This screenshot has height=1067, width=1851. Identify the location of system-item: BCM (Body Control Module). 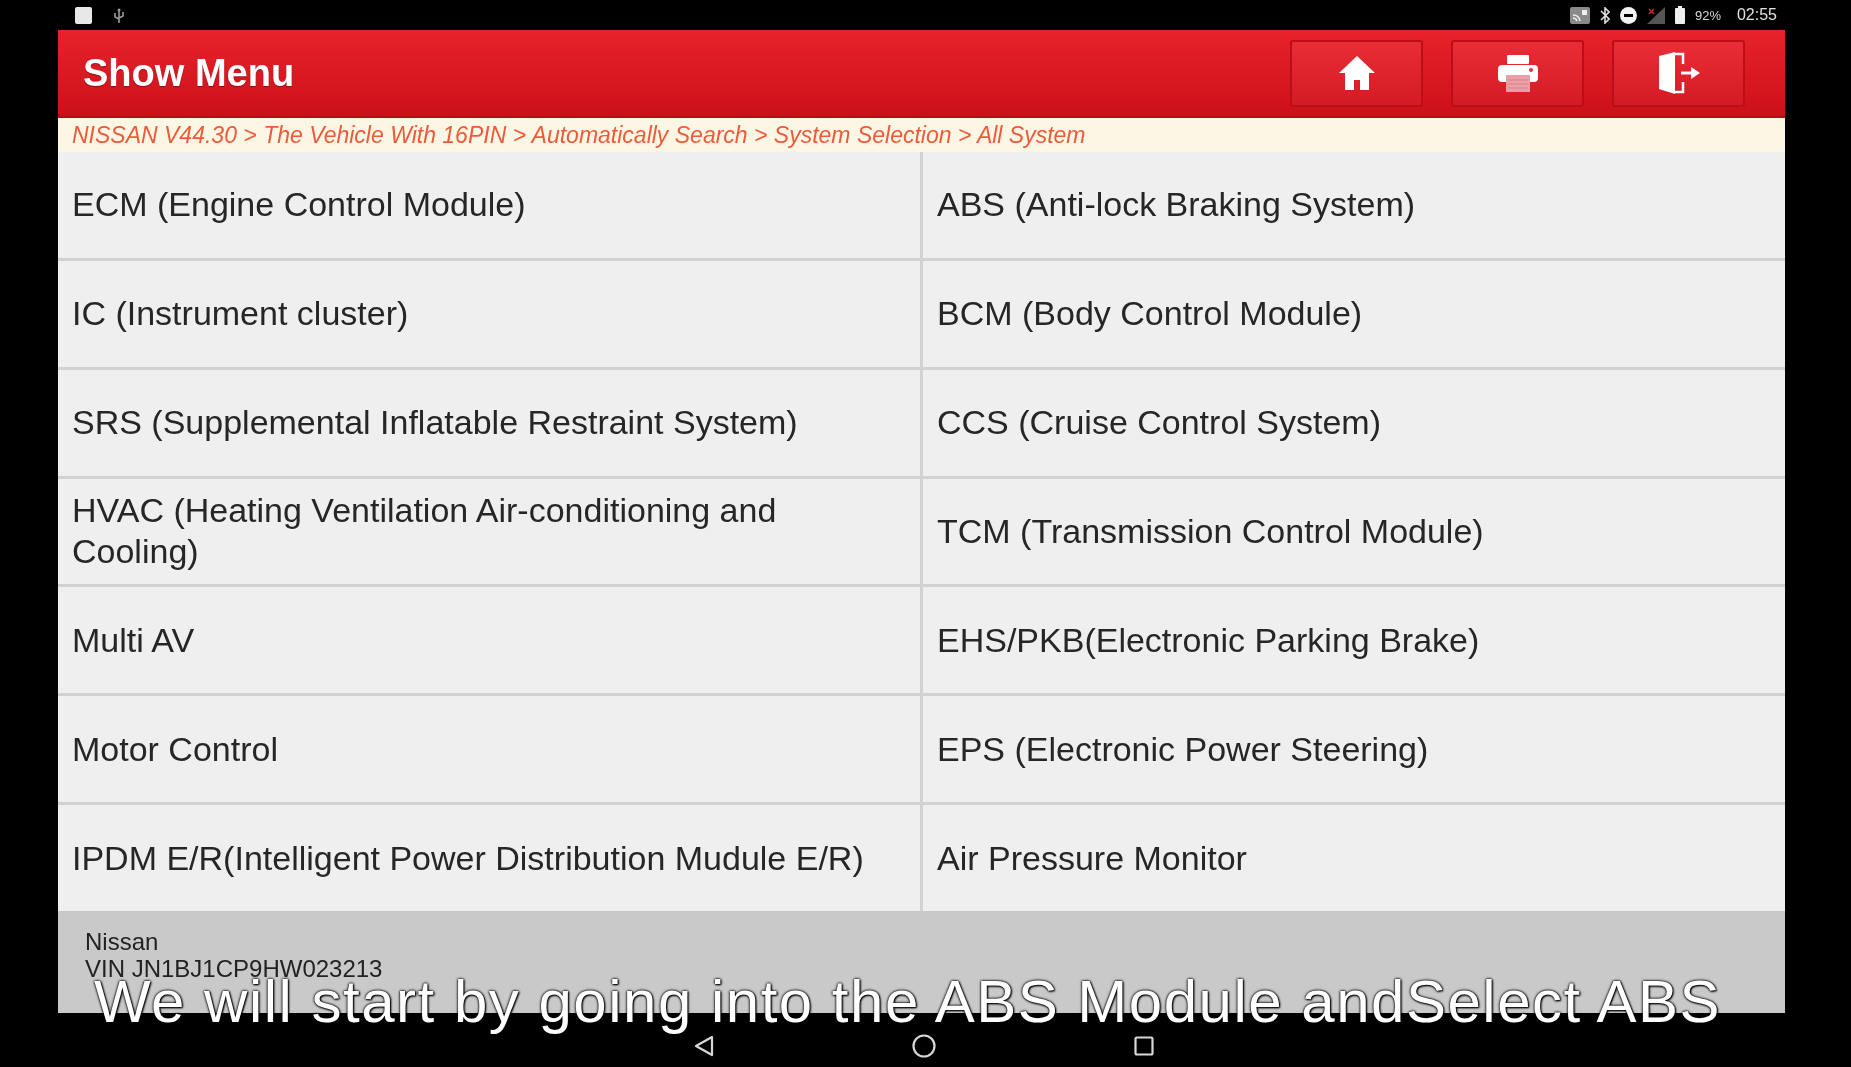
(1354, 313).